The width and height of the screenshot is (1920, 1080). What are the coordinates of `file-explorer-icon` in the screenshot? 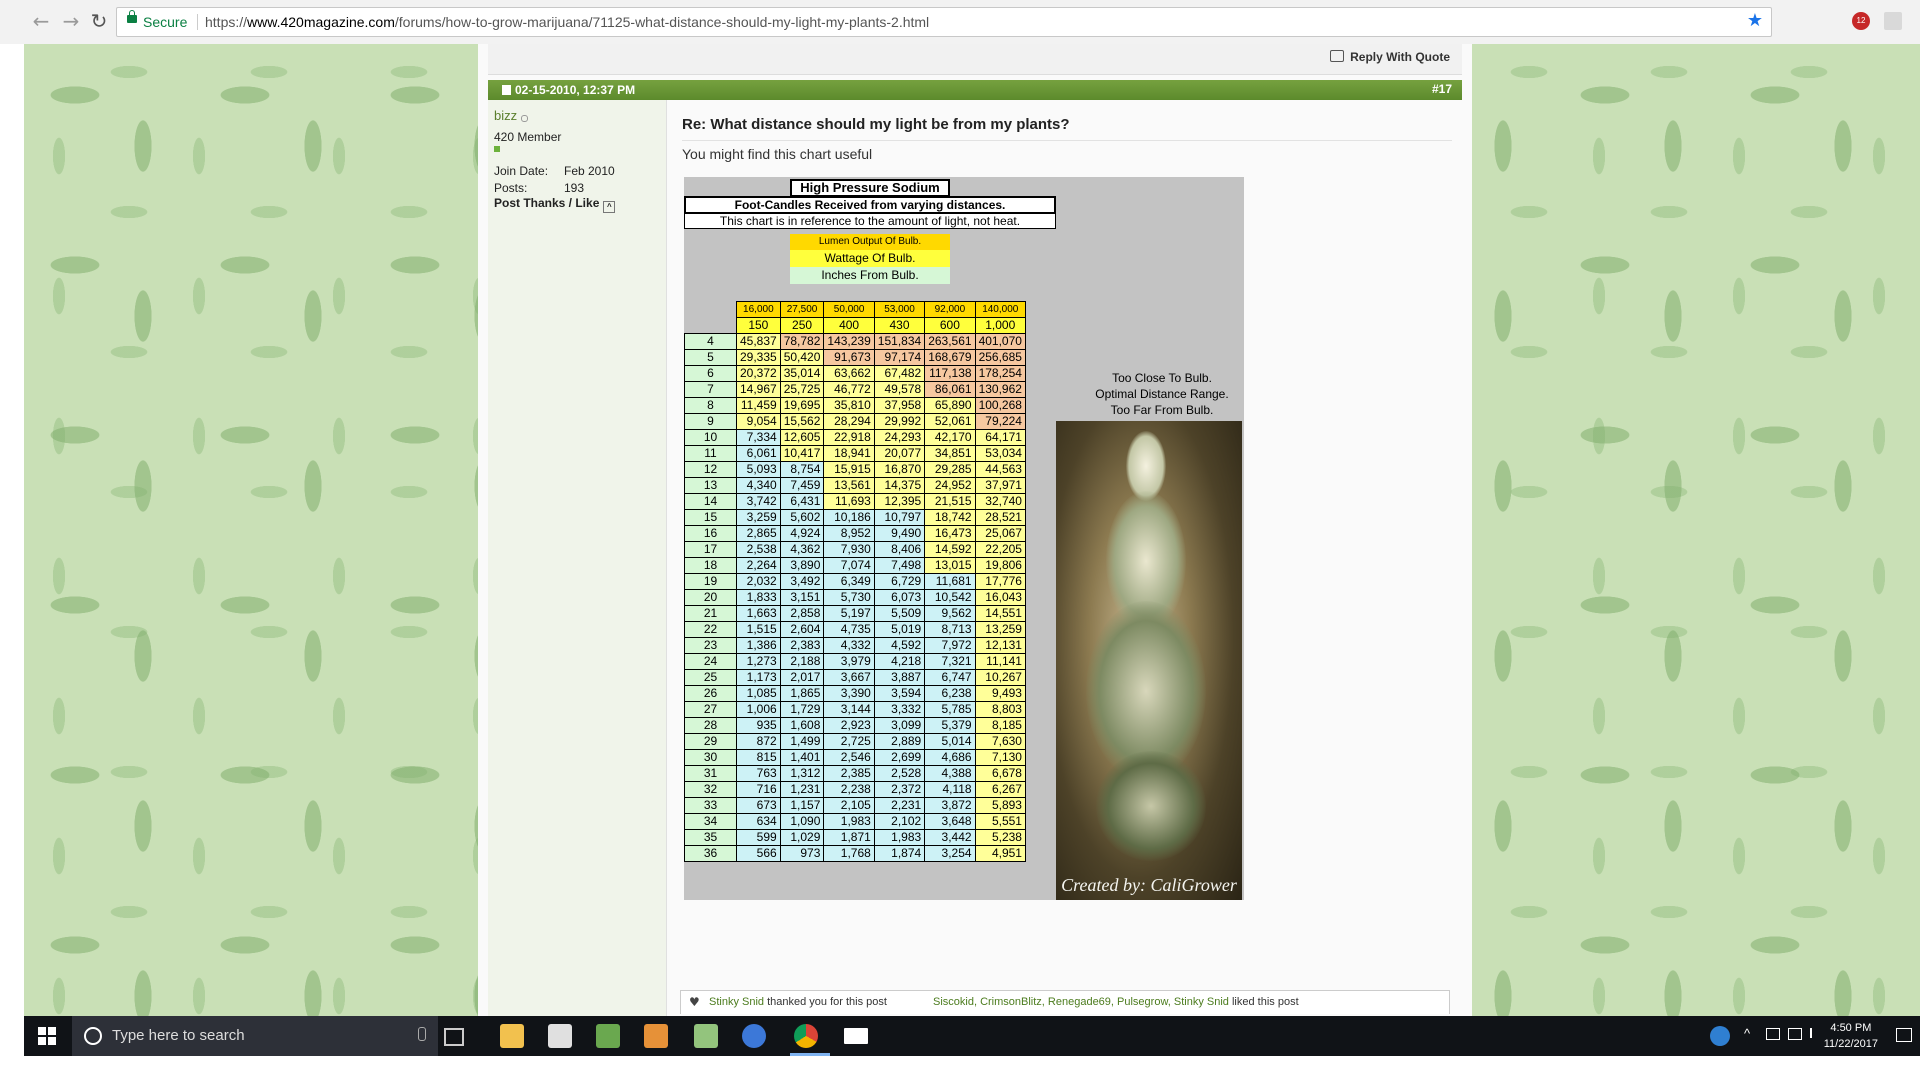 It's located at (512, 1036).